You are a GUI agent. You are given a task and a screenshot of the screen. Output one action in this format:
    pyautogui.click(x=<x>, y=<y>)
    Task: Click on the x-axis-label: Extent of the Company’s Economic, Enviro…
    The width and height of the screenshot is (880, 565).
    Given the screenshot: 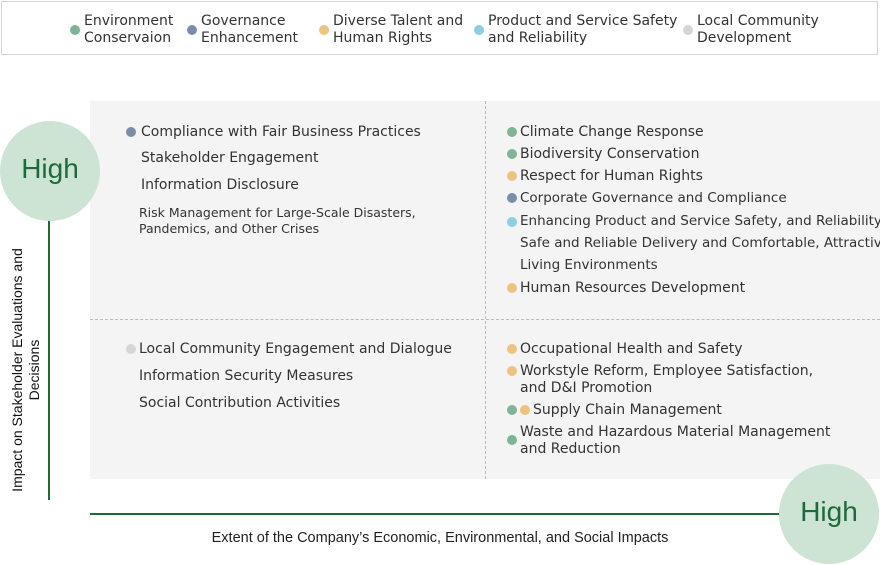 What is the action you would take?
    pyautogui.click(x=440, y=538)
    